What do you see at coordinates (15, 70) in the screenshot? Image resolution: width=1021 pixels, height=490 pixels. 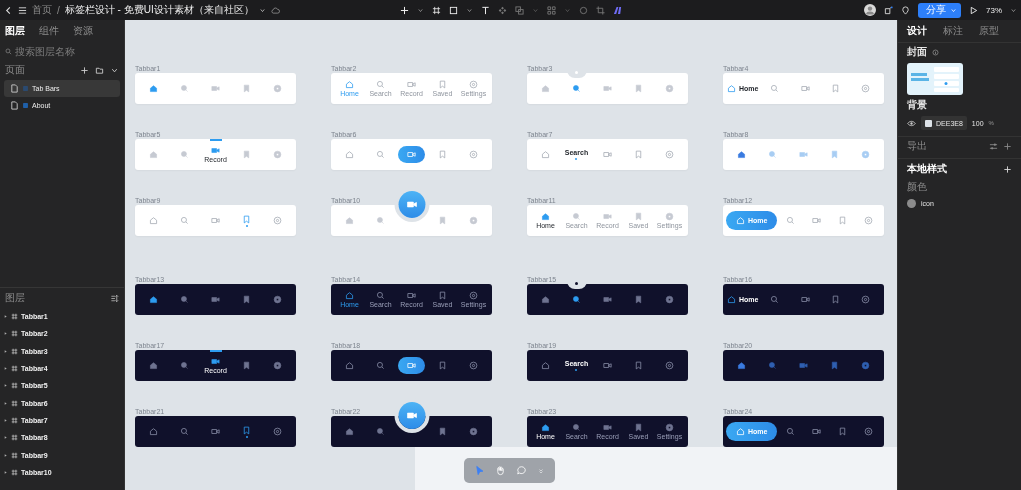 I see `section-title: 页面` at bounding box center [15, 70].